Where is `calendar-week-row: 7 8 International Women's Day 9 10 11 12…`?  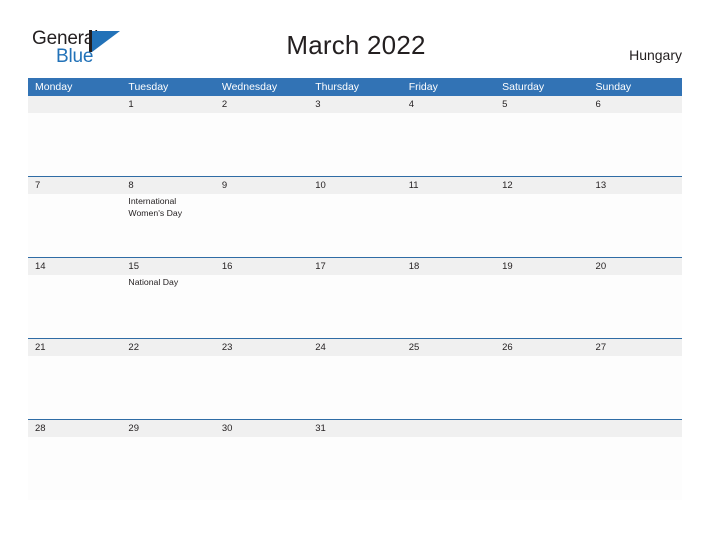
calendar-week-row: 7 8 International Women's Day 9 10 11 12… is located at coordinates (355, 216).